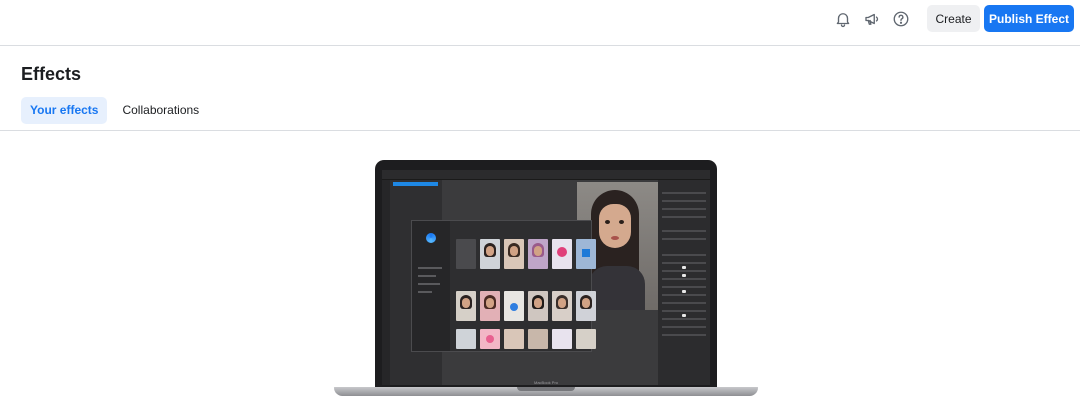 The width and height of the screenshot is (1080, 408). What do you see at coordinates (546, 175) in the screenshot?
I see `screen-toolbar` at bounding box center [546, 175].